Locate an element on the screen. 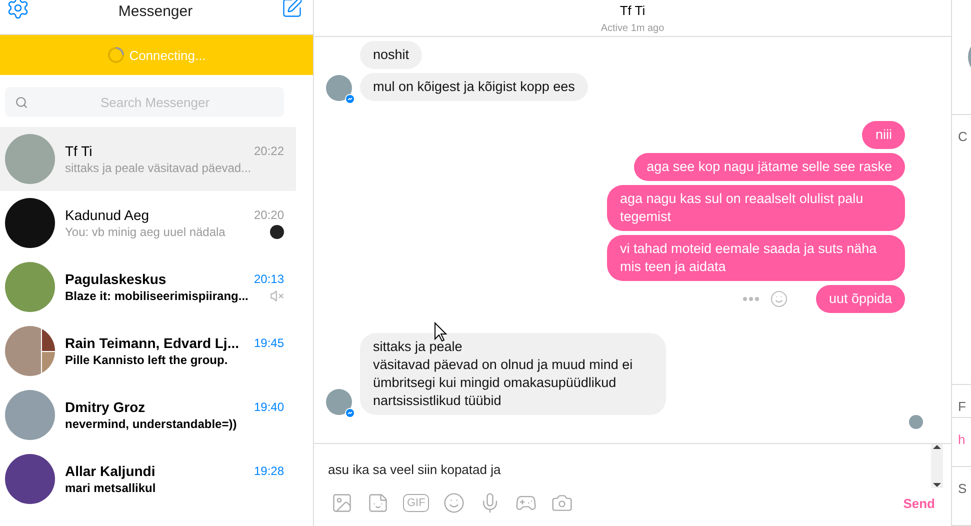 The height and width of the screenshot is (526, 971). search-field: Search Messenger is located at coordinates (144, 102).